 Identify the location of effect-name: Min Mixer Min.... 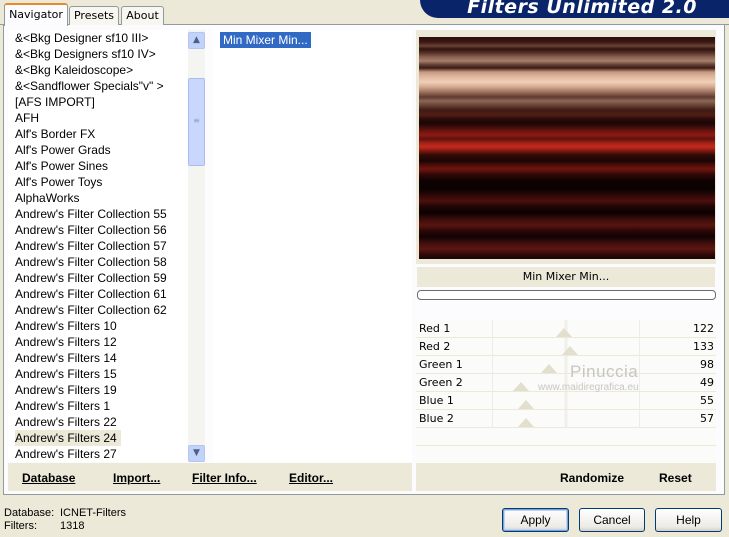
(566, 277).